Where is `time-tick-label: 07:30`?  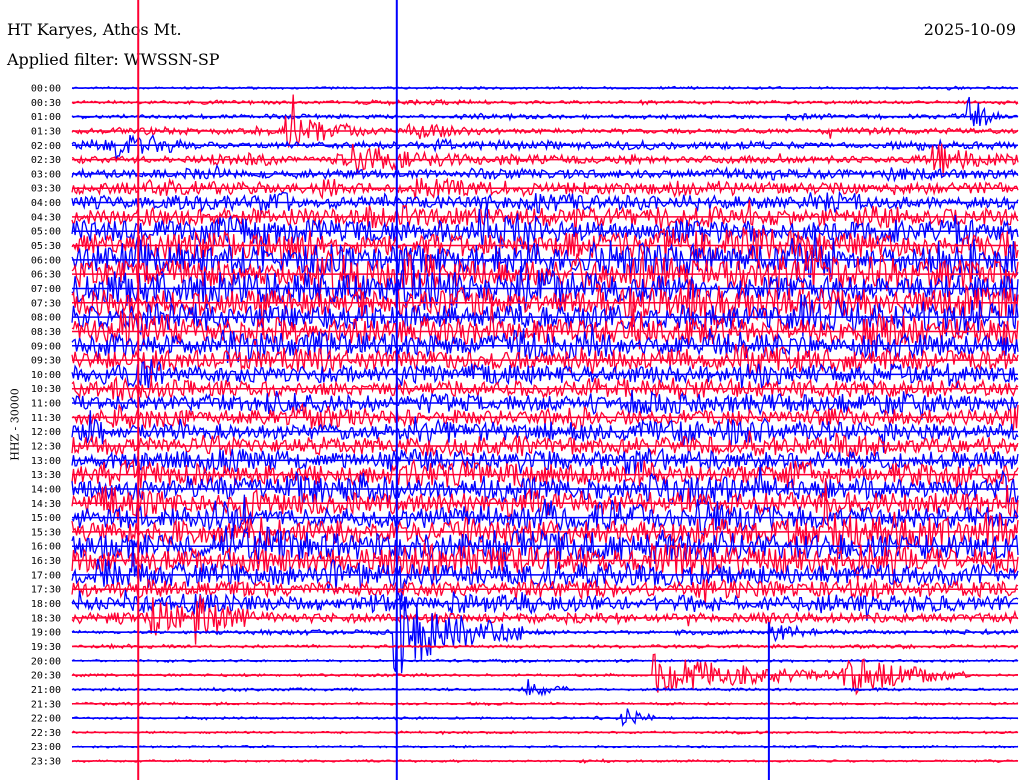 time-tick-label: 07:30 is located at coordinates (46, 303).